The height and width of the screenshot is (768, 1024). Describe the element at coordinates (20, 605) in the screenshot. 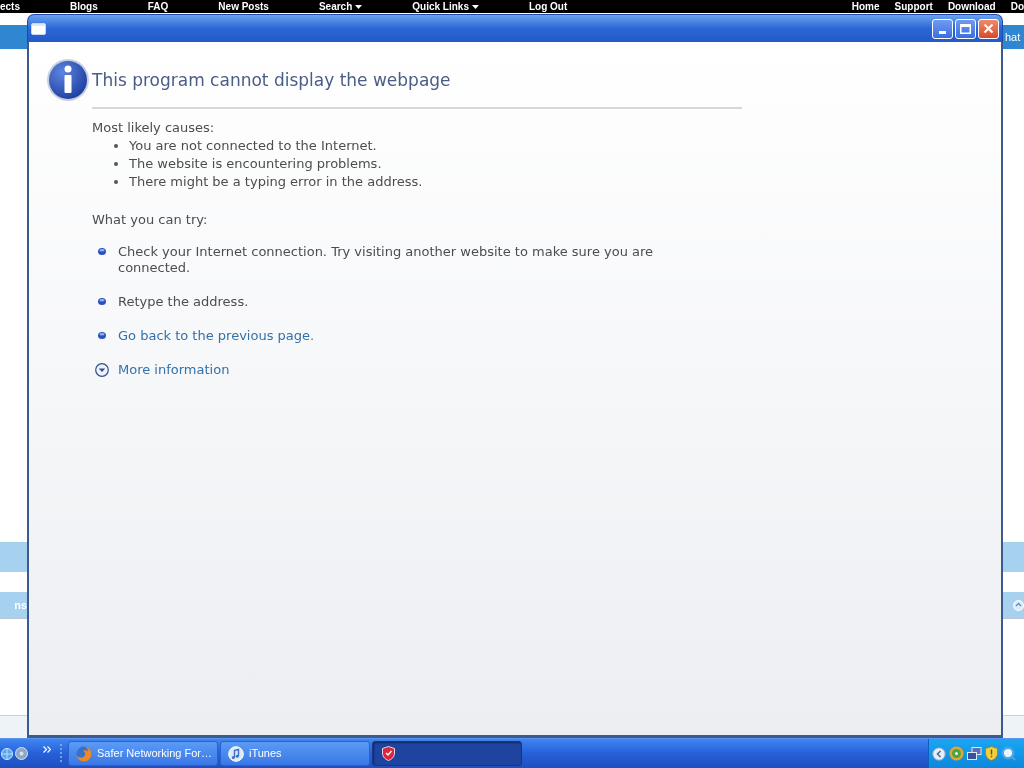

I see `section-title: ns` at that location.